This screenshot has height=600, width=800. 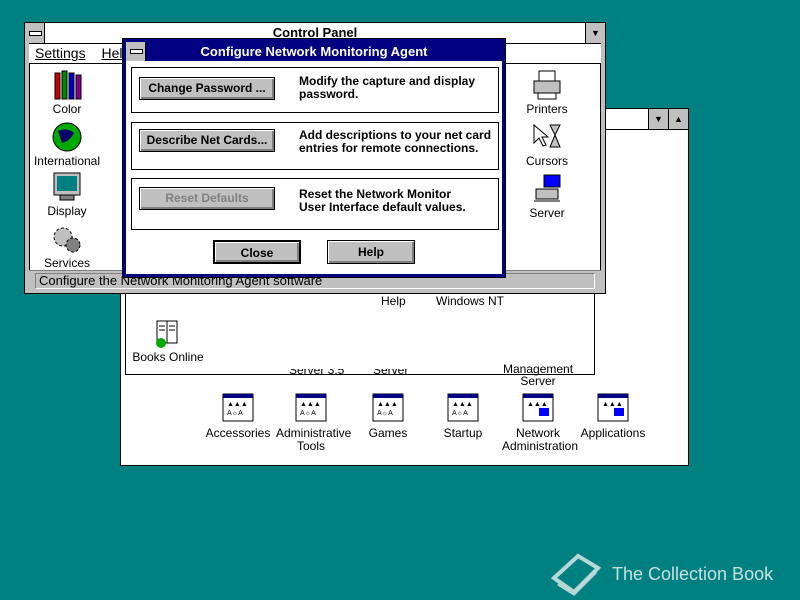 I want to click on watermark: The Collection Book, so click(x=668, y=573).